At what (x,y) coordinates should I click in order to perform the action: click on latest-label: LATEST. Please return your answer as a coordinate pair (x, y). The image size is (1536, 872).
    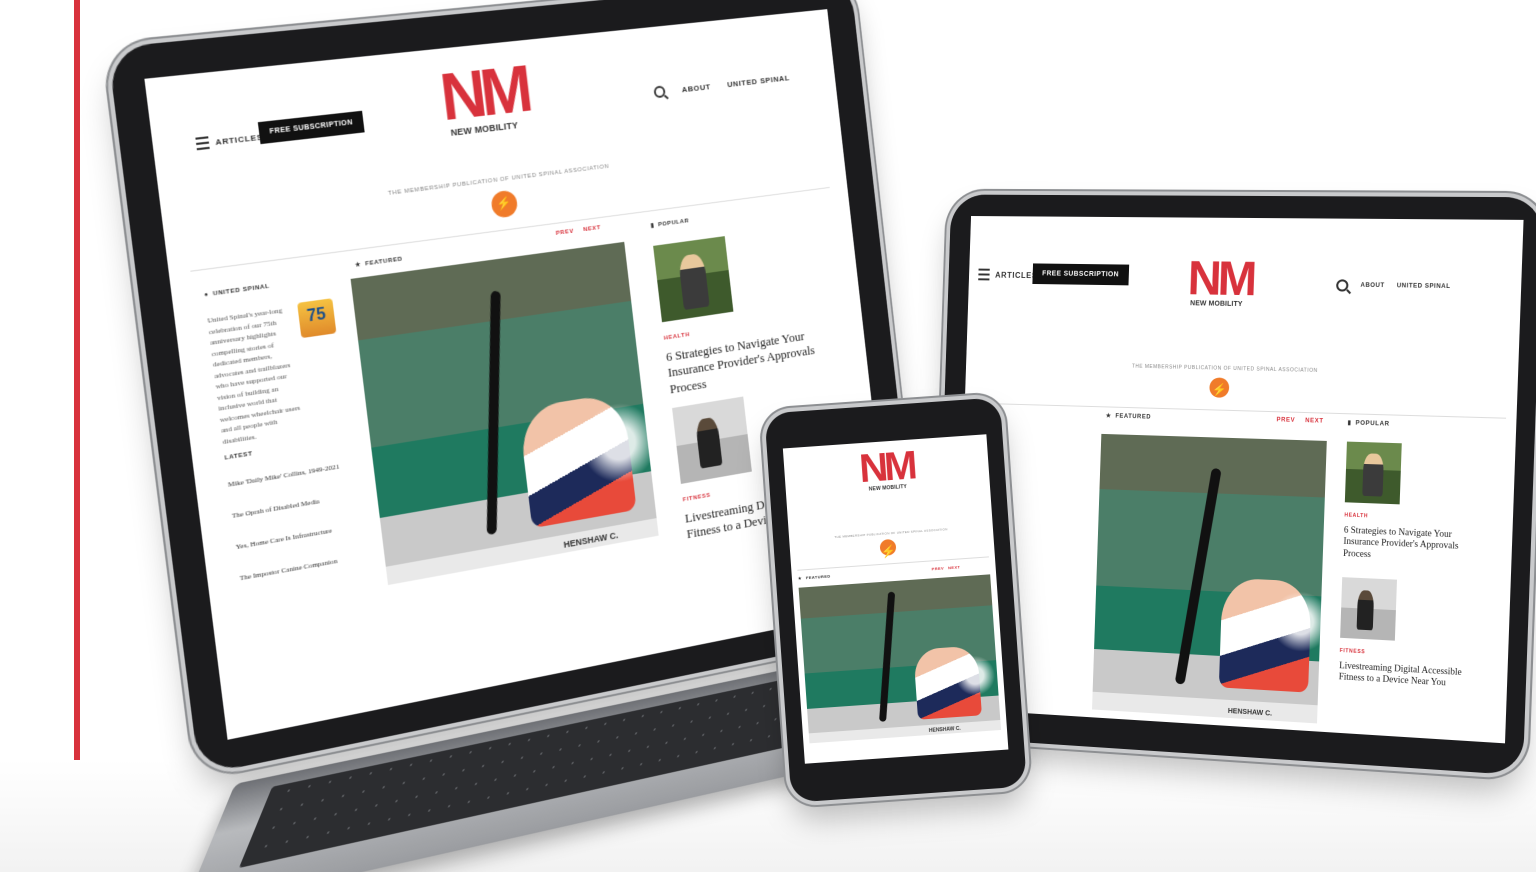
    Looking at the image, I should click on (239, 456).